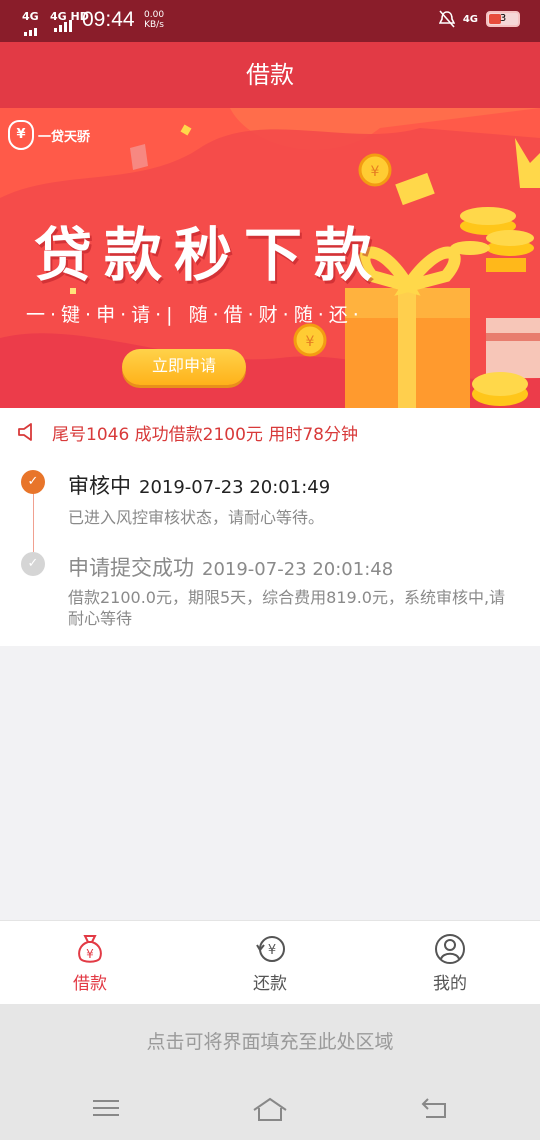 Image resolution: width=540 pixels, height=1140 pixels. Describe the element at coordinates (108, 19) in the screenshot. I see `clock: 09:44` at that location.